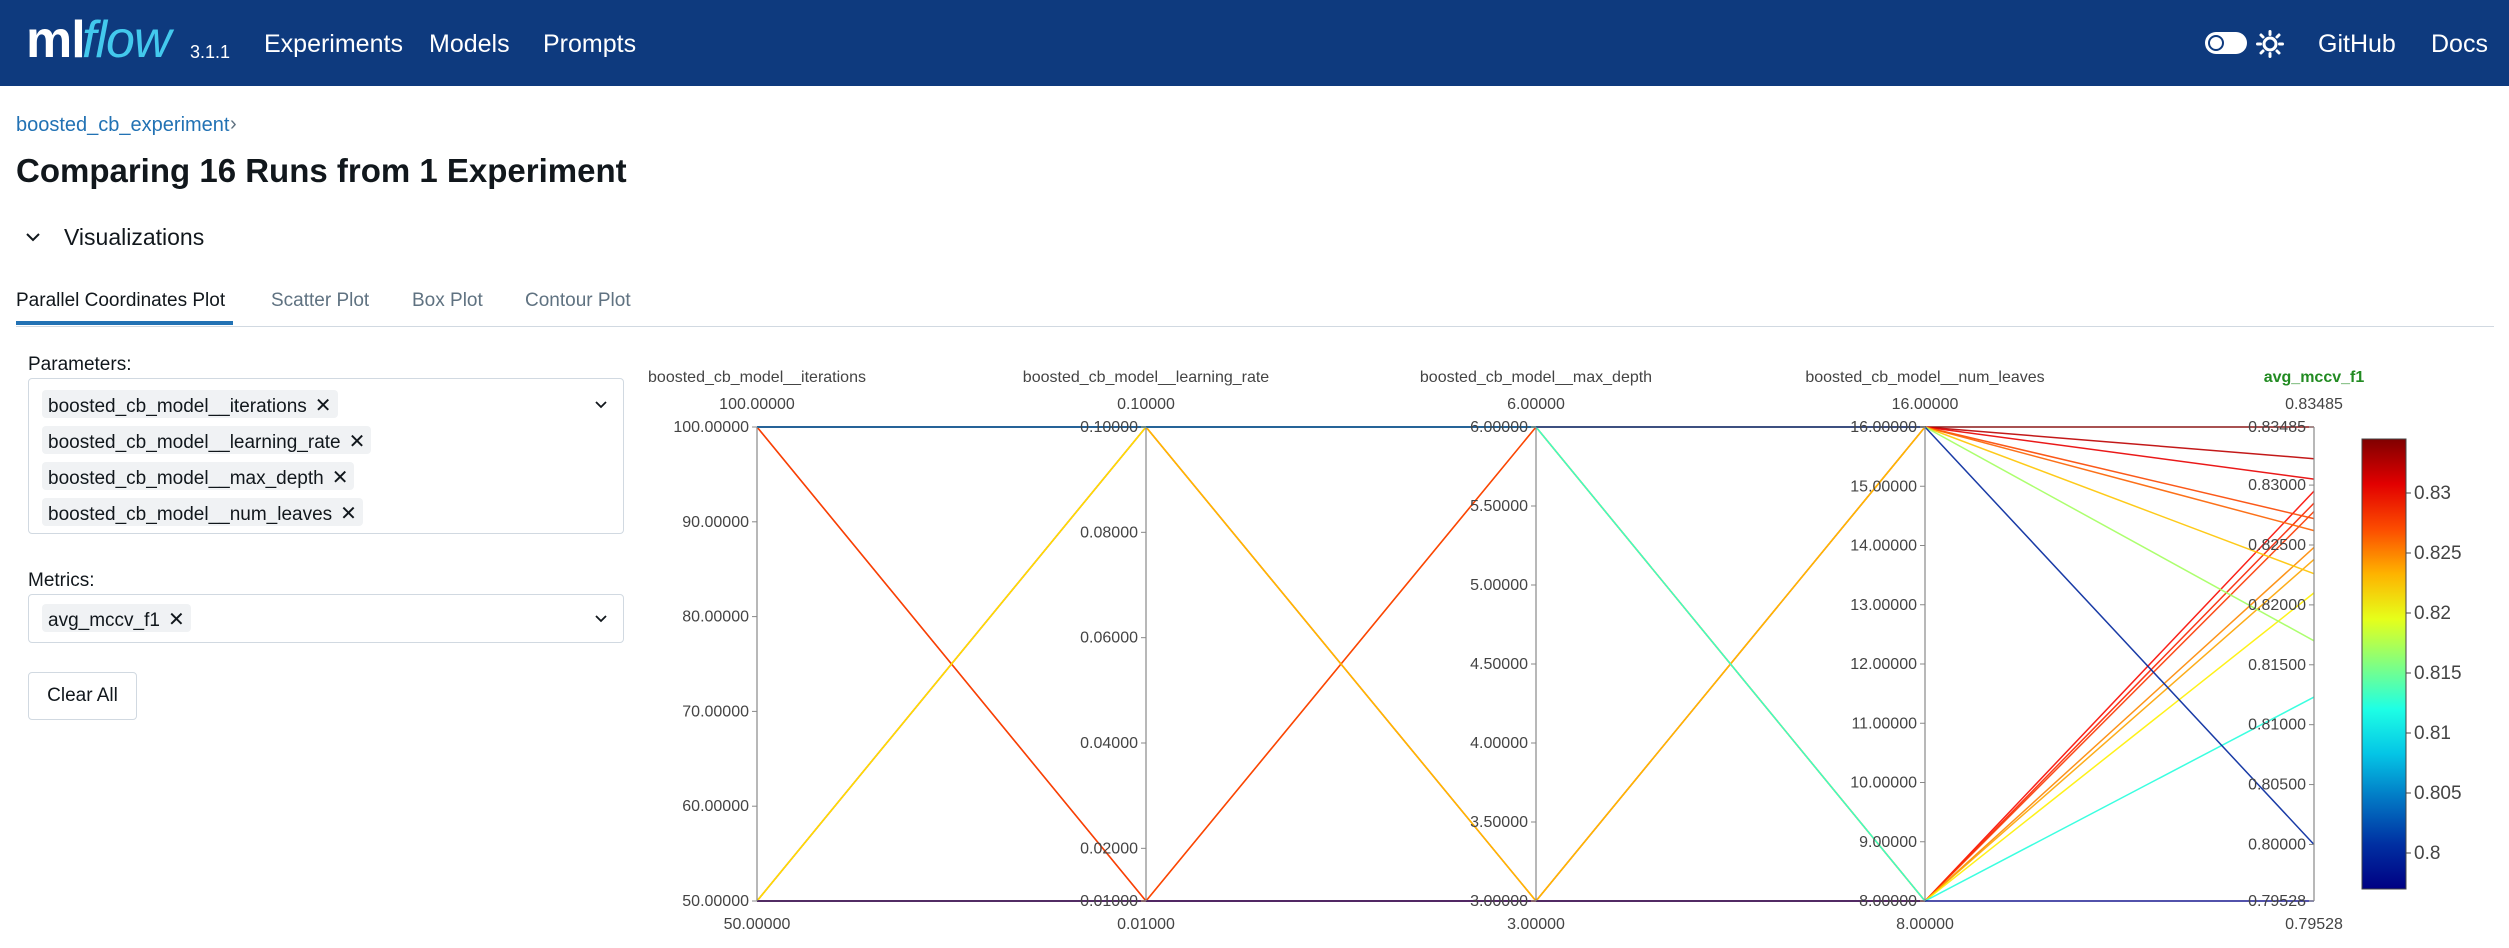 The width and height of the screenshot is (2509, 948). What do you see at coordinates (711, 427) in the screenshot?
I see `axis-tick-label: 100.00000` at bounding box center [711, 427].